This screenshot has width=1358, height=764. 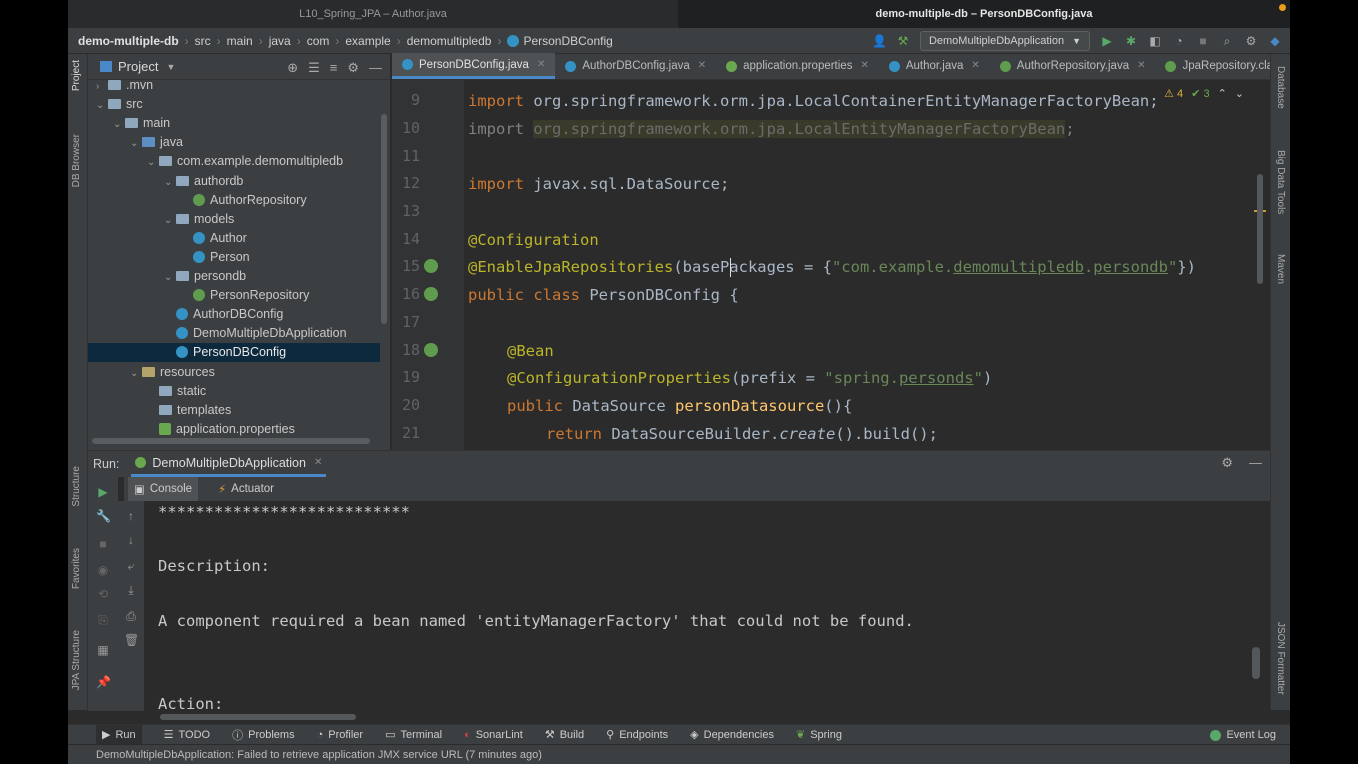 I want to click on user-icon: 👤, so click(x=879, y=41).